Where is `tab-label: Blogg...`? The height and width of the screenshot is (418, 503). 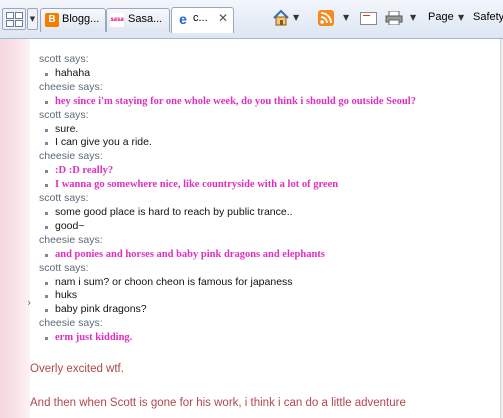 tab-label: Blogg... is located at coordinates (81, 19).